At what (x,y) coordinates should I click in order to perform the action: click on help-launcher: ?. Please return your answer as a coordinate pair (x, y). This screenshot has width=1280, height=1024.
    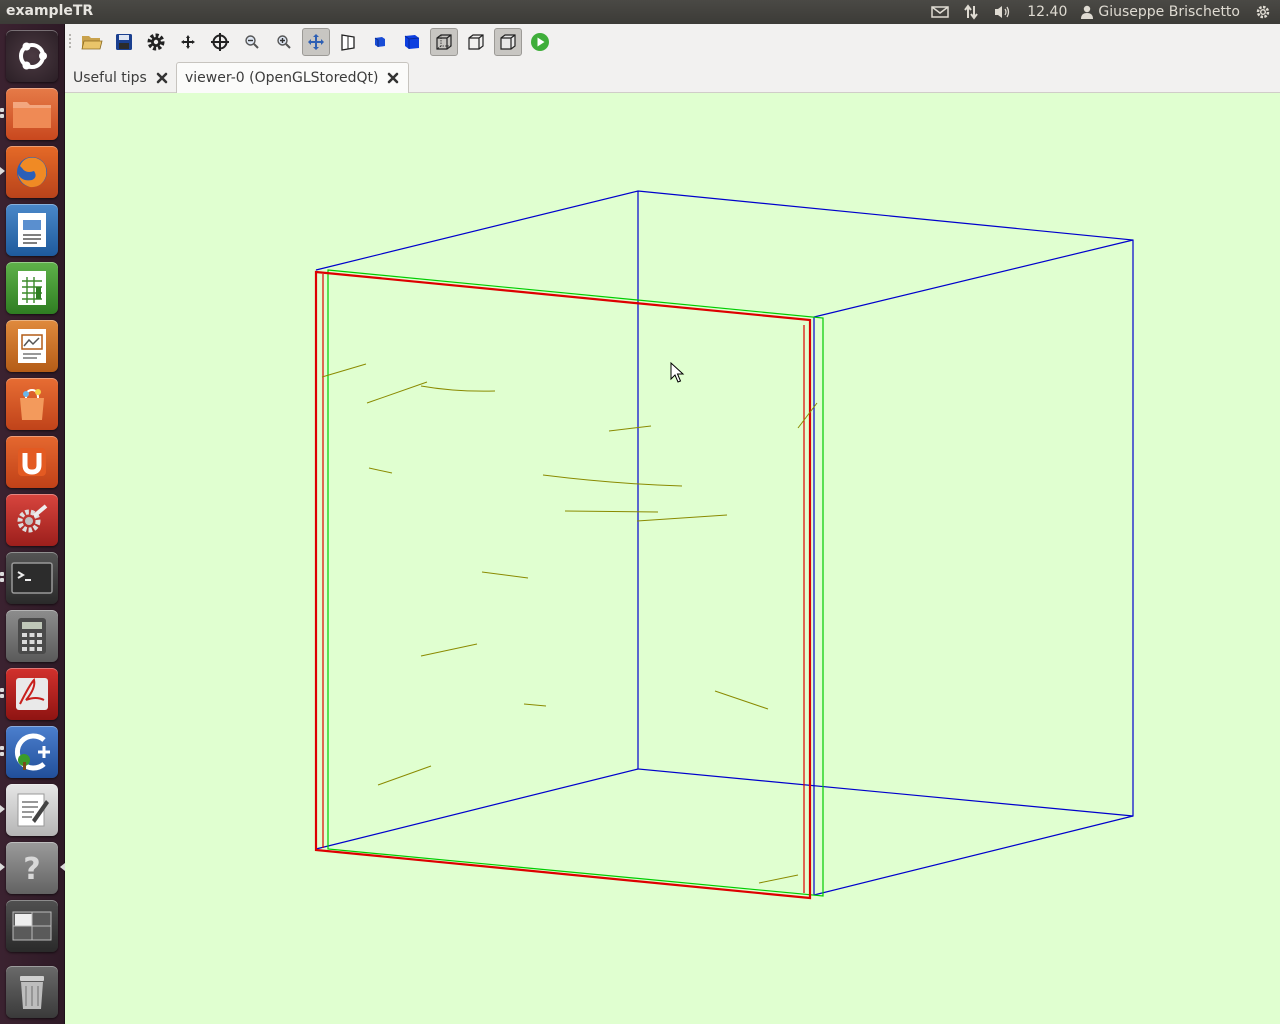
    Looking at the image, I should click on (32, 868).